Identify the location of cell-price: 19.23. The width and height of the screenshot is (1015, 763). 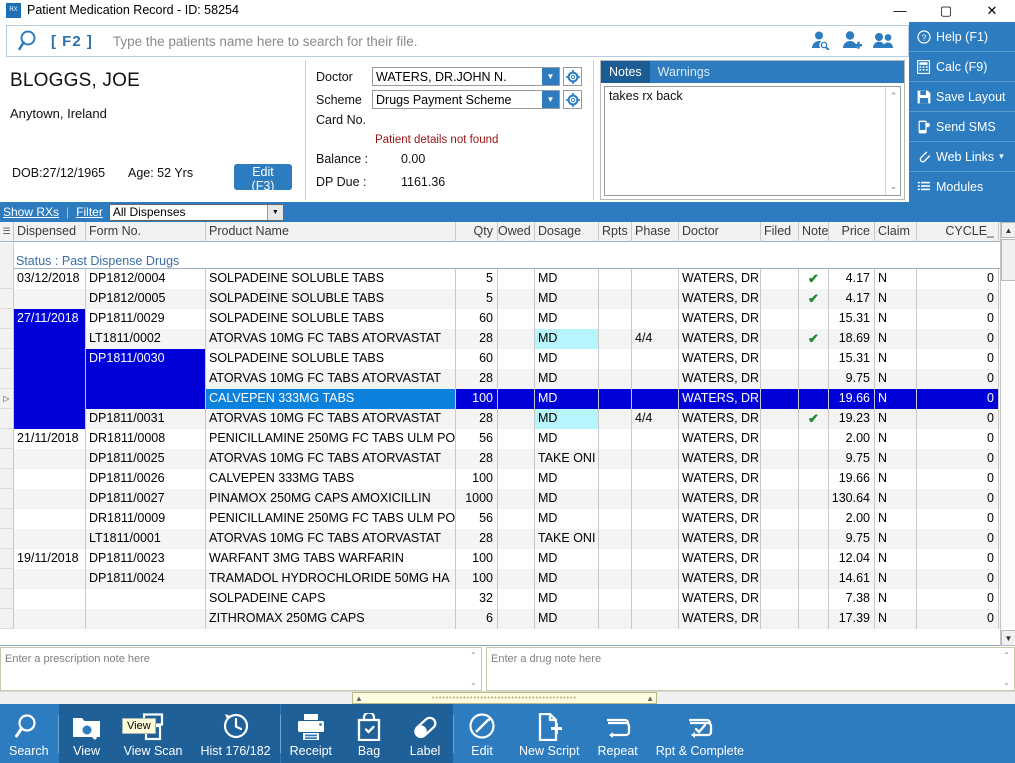
(852, 419).